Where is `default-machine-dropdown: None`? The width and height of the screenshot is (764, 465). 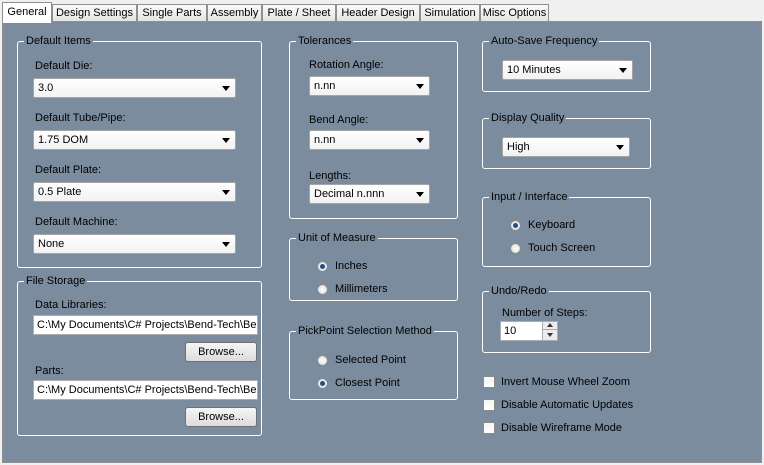
default-machine-dropdown: None is located at coordinates (134, 244).